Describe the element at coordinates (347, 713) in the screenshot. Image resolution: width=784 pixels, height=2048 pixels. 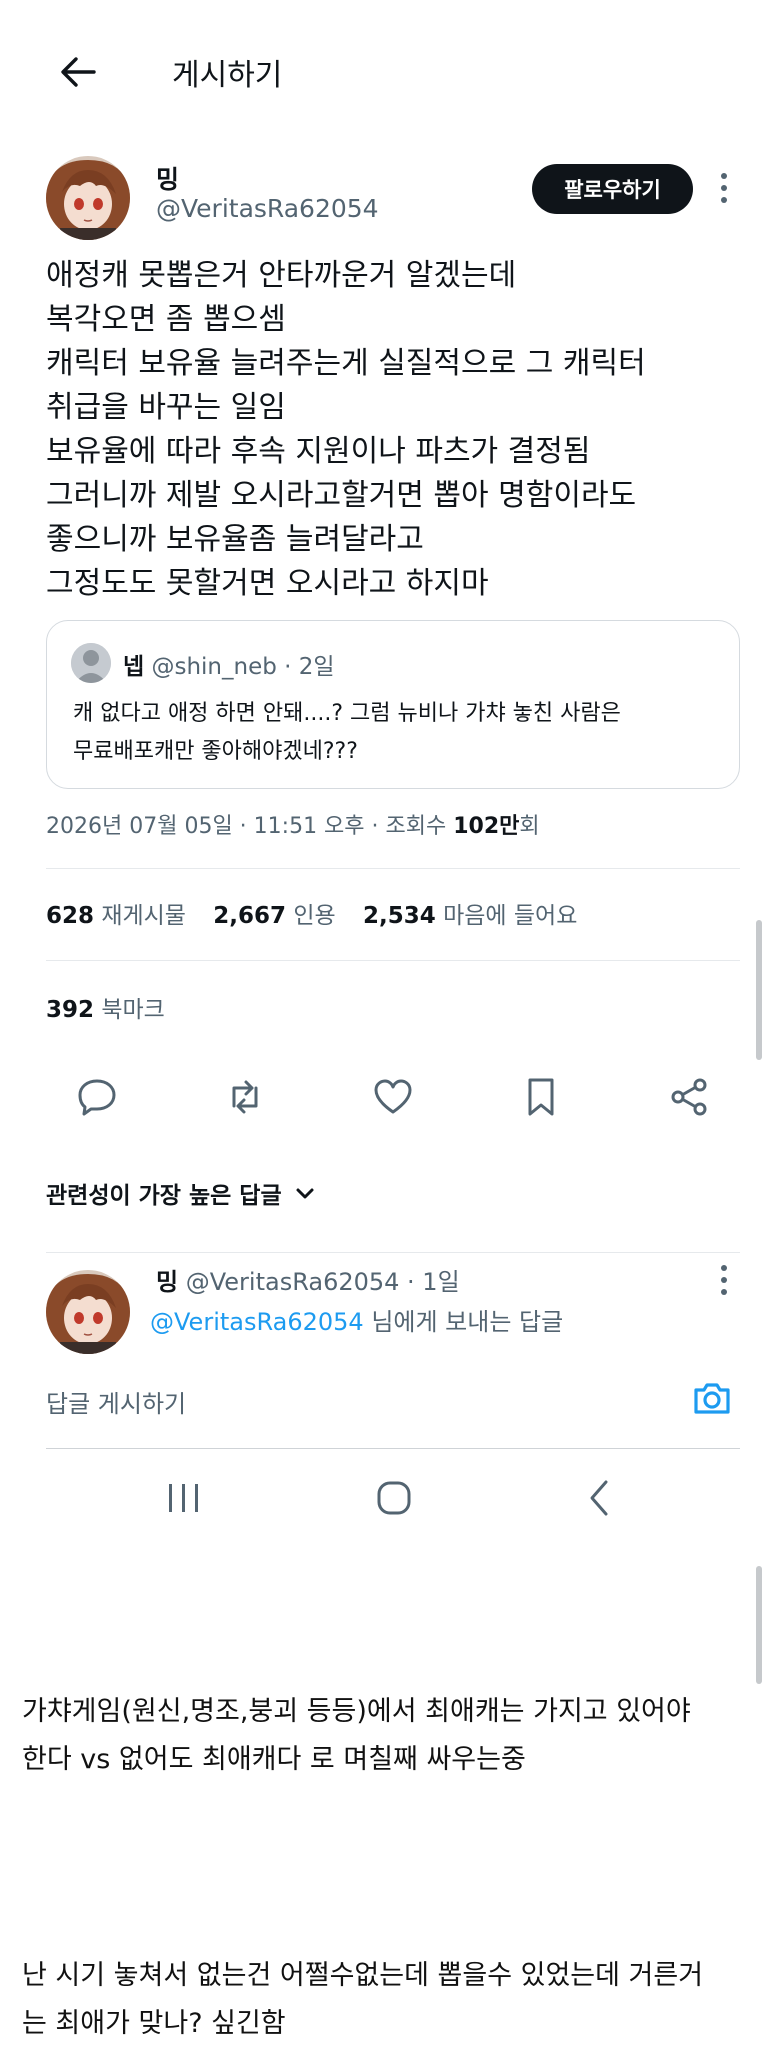
I see `quote-line: 캐 없다고 애정 하면 안돼....? 그럼 뉴비나 가챠 놓친 사람은` at that location.